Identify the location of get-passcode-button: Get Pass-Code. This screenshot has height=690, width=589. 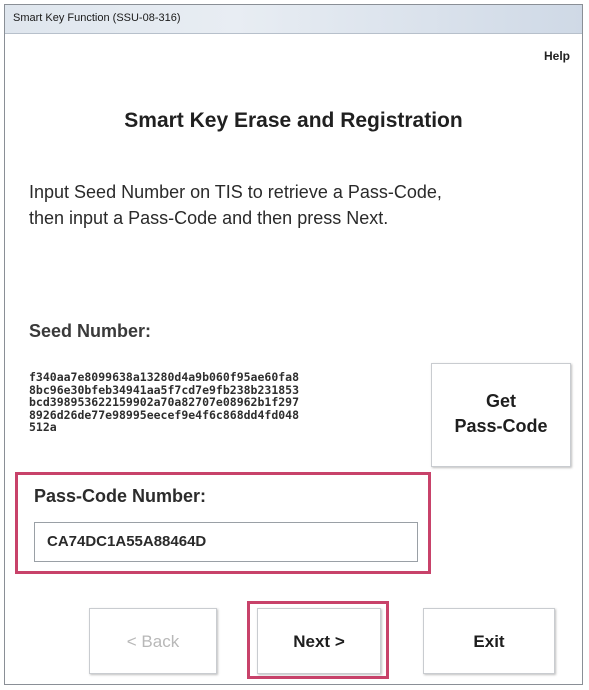
(501, 415).